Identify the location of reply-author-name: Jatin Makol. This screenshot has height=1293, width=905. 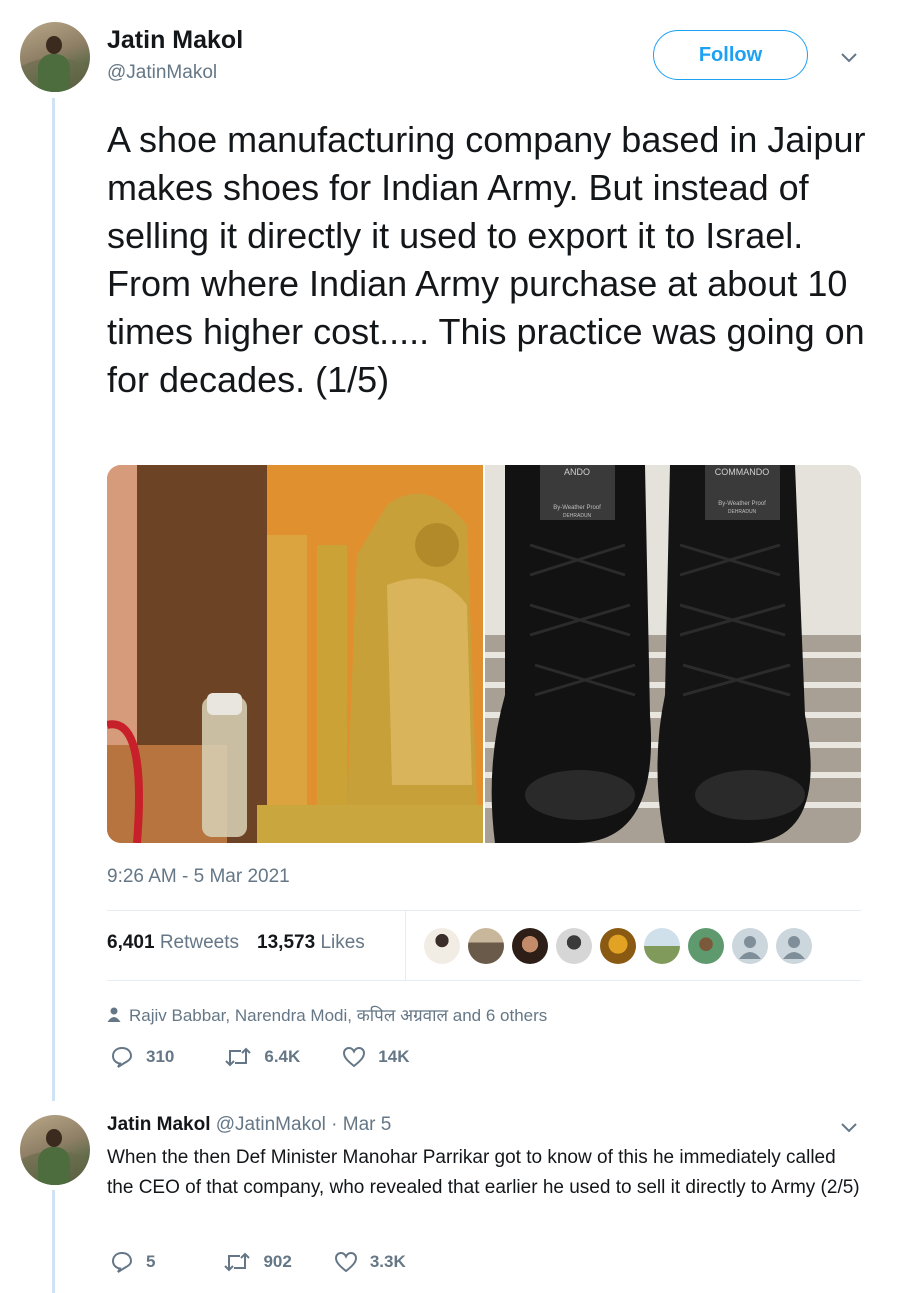
(158, 1124).